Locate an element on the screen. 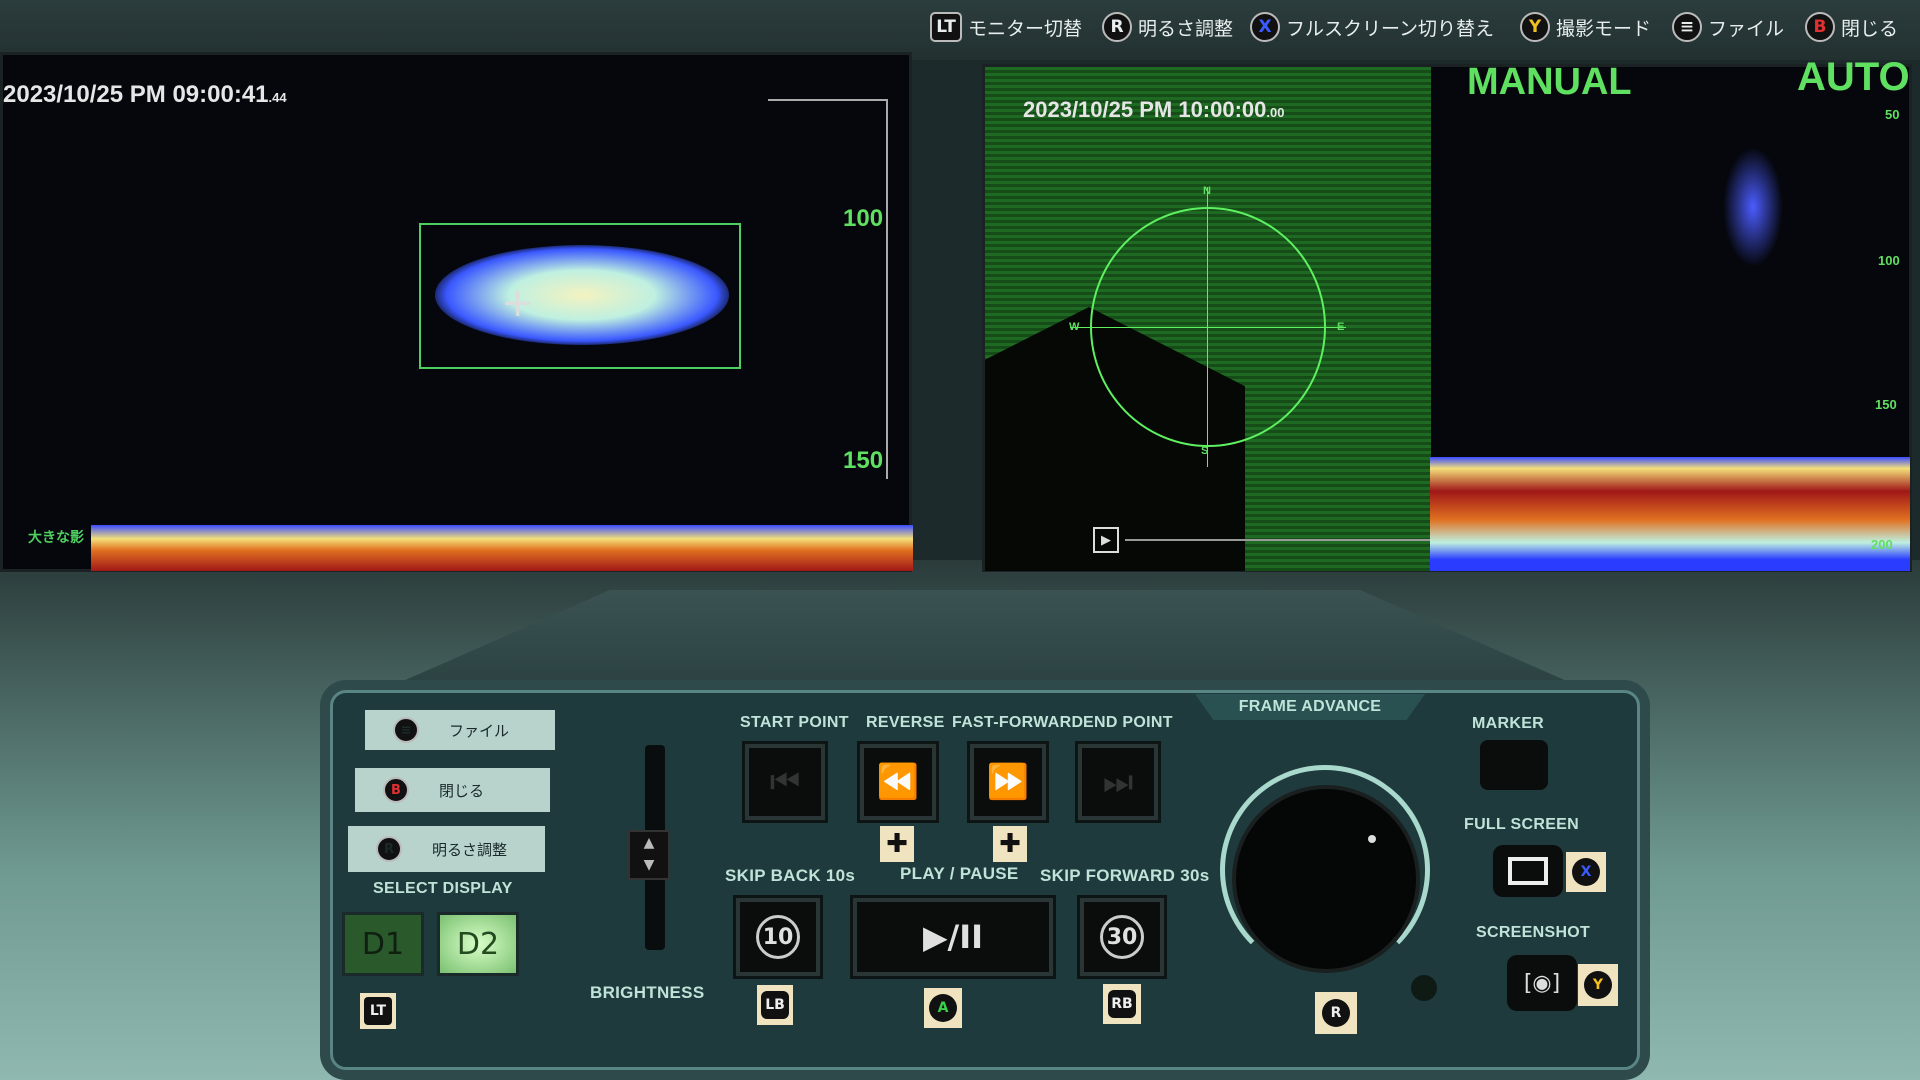 The image size is (1920, 1080). frame-advance-knob is located at coordinates (1326, 879).